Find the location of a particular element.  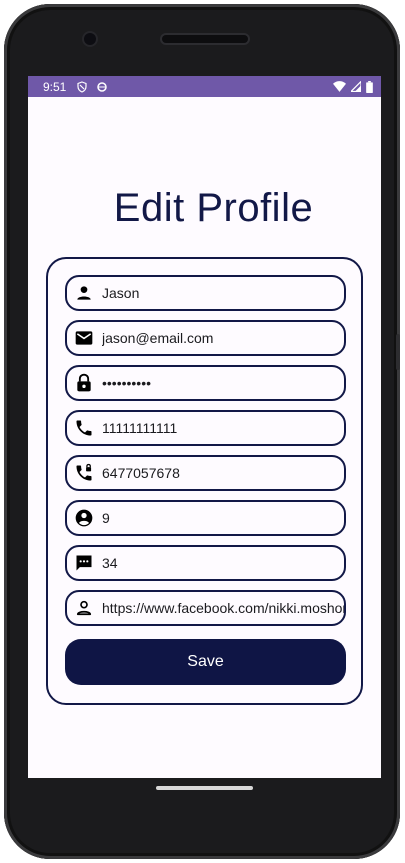

signal-icon is located at coordinates (356, 86).